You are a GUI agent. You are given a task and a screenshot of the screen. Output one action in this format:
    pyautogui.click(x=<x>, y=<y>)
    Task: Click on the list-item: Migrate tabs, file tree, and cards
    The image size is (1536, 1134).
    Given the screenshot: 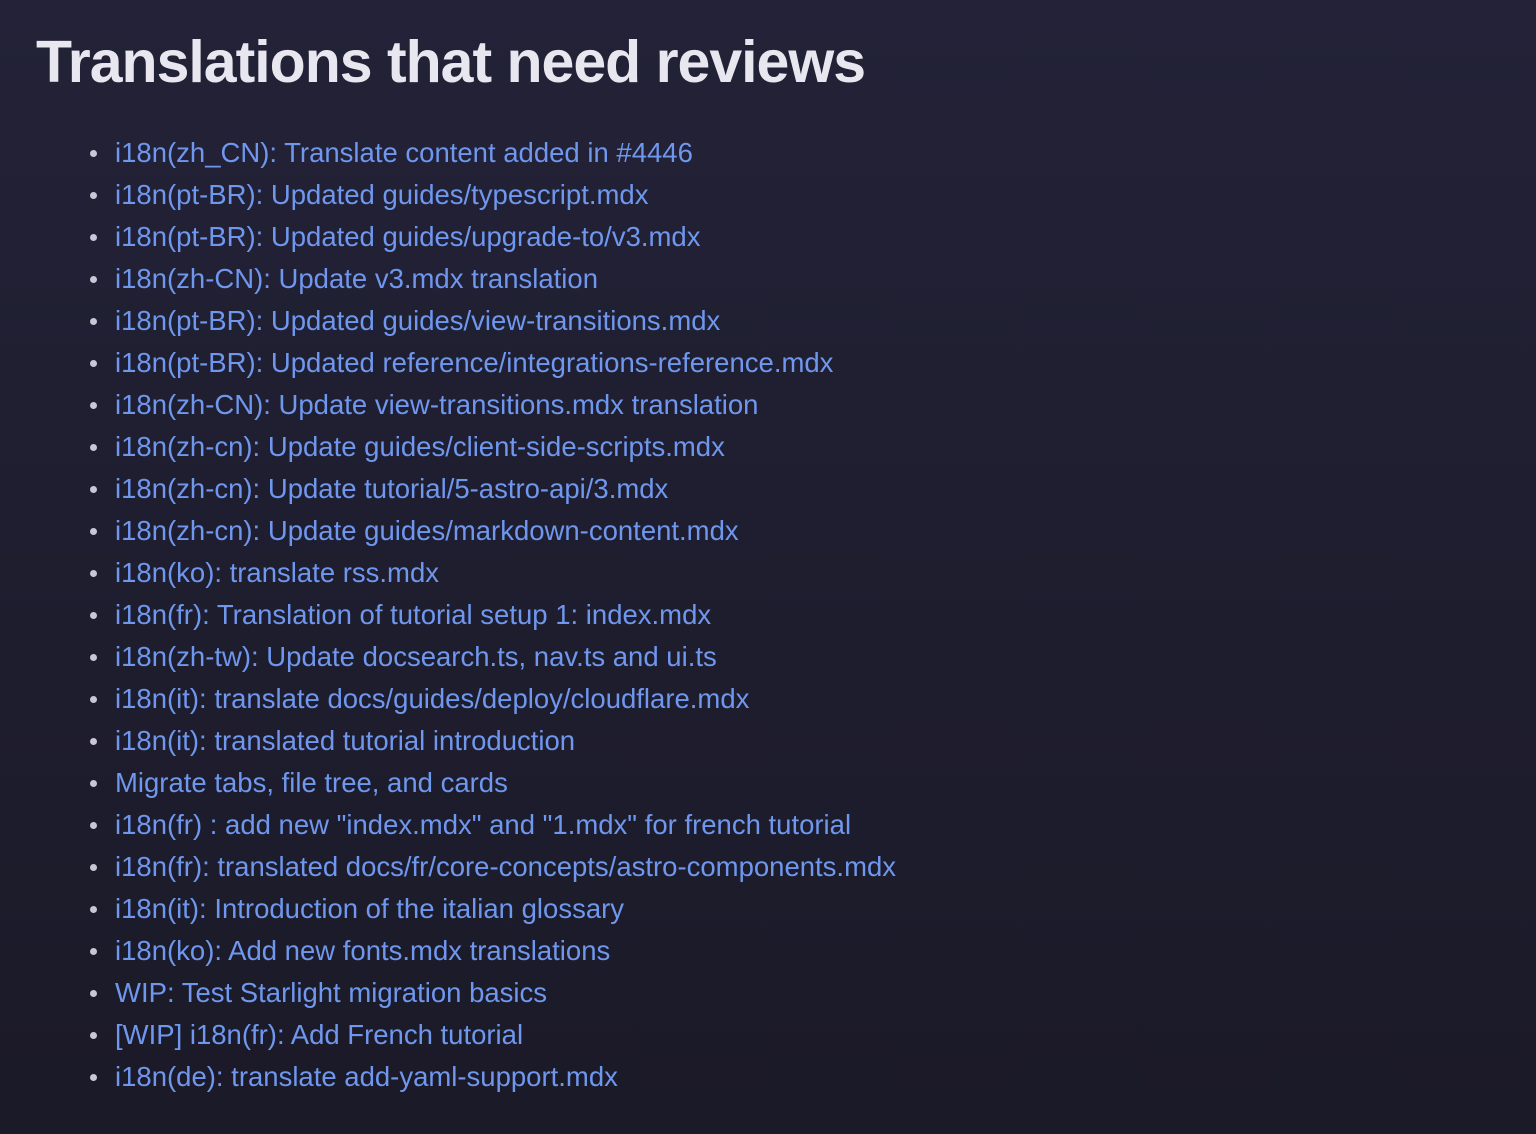 What is the action you would take?
    pyautogui.click(x=493, y=783)
    